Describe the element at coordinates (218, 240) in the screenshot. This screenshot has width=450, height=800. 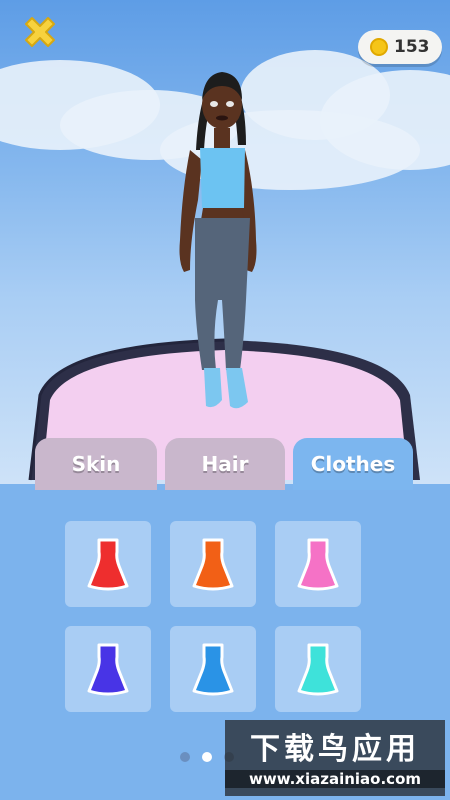
I see `character-avatar` at that location.